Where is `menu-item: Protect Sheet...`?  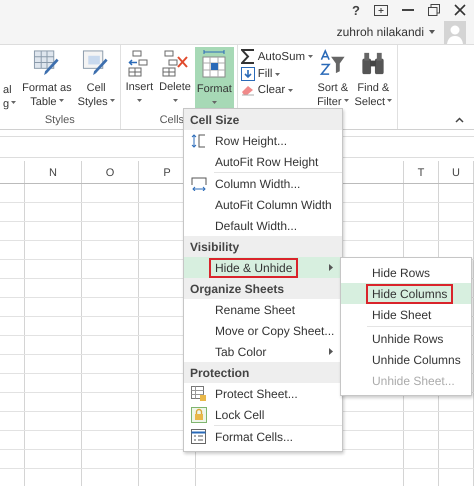 menu-item: Protect Sheet... is located at coordinates (263, 393).